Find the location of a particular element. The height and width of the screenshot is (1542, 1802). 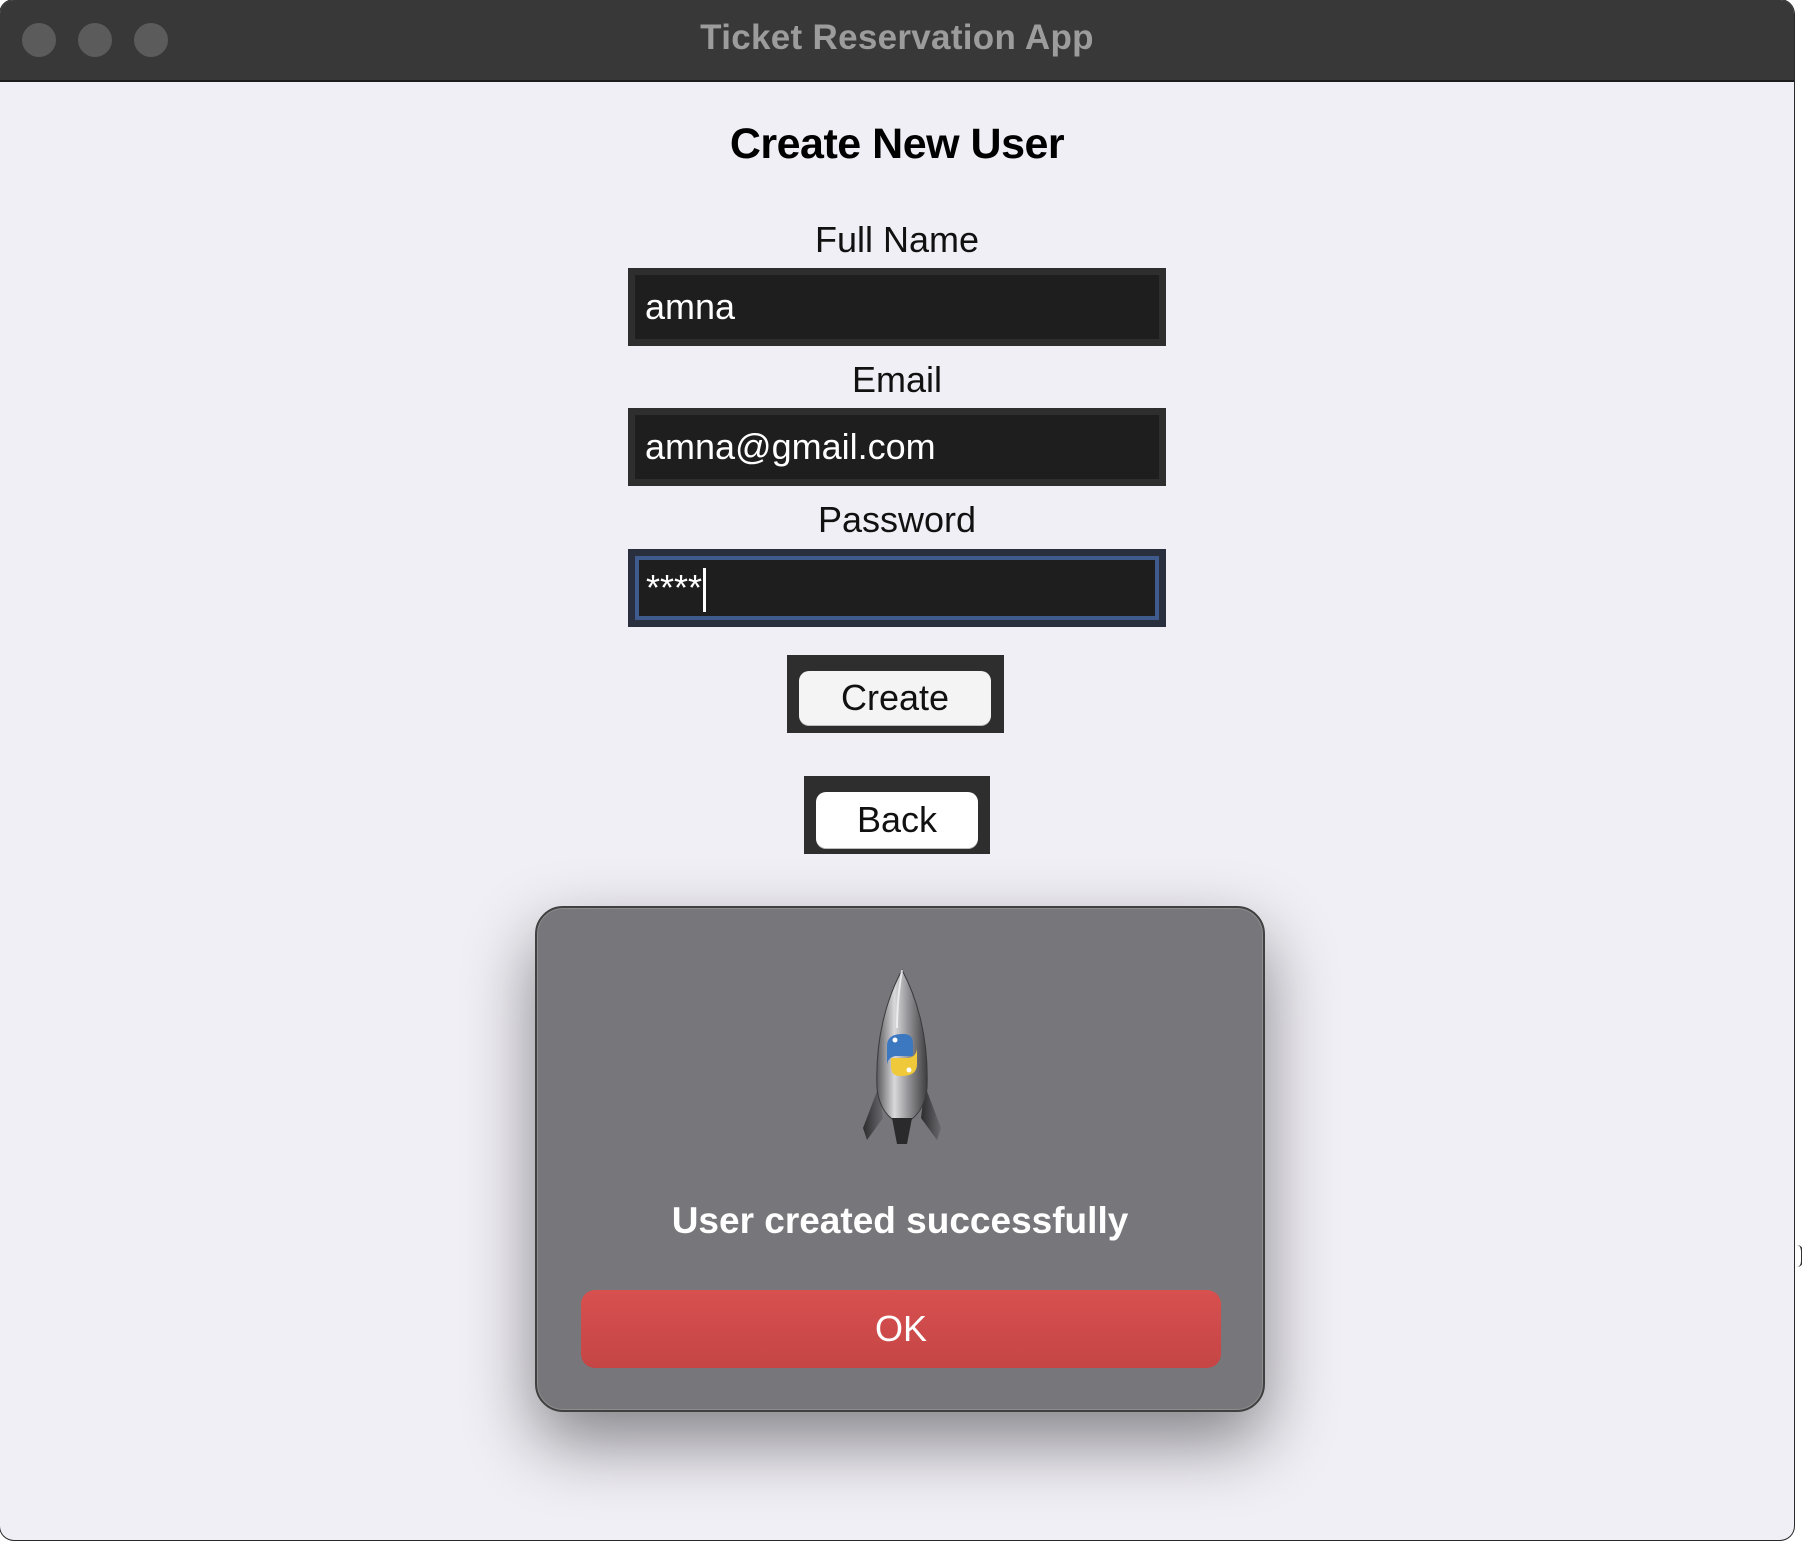

password-label: Password is located at coordinates (897, 519).